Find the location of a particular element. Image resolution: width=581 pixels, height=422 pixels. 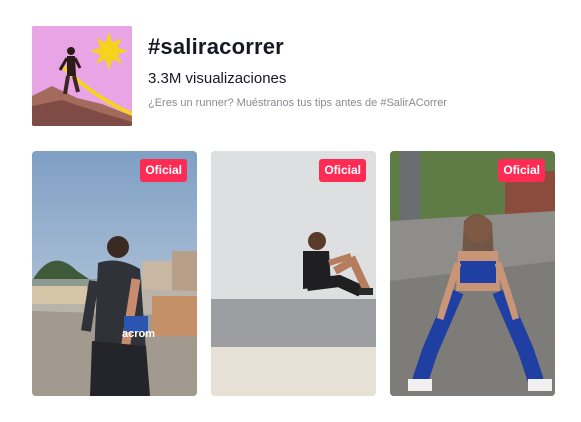

hashtag-cover-image is located at coordinates (82, 76).